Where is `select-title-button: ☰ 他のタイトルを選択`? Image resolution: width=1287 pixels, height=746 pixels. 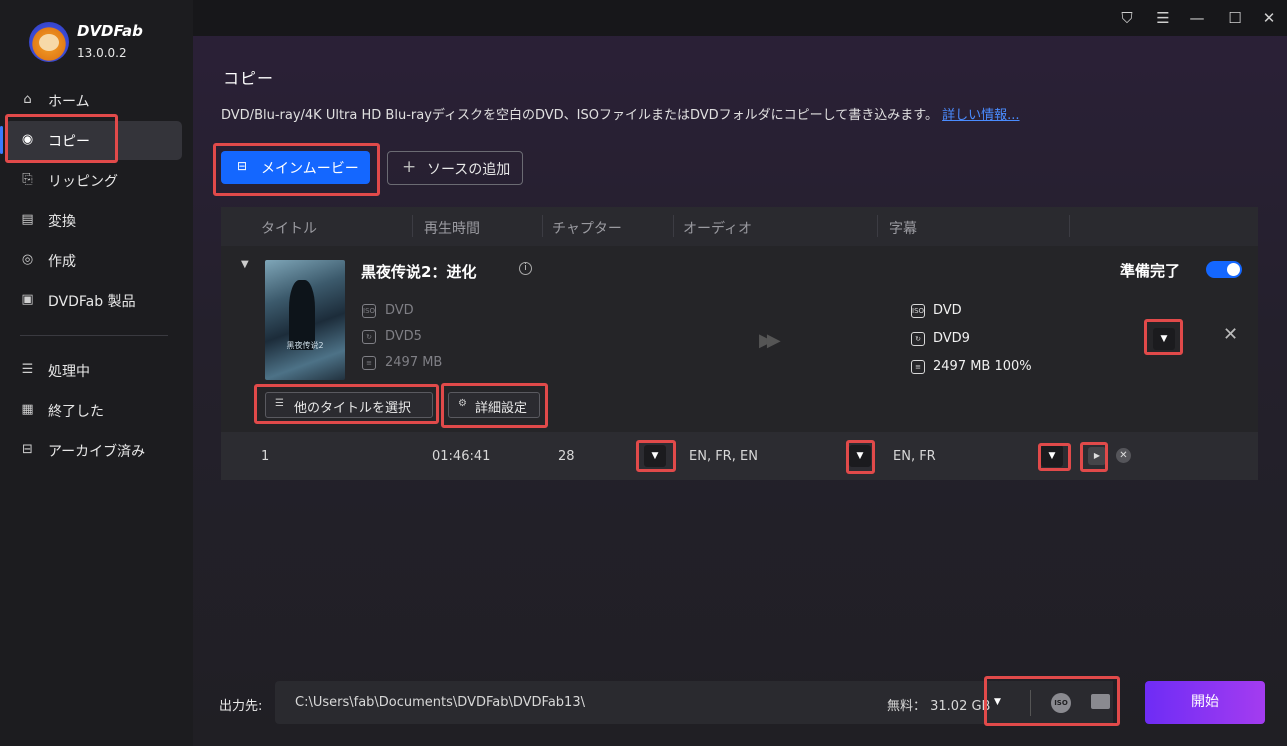 select-title-button: ☰ 他のタイトルを選択 is located at coordinates (349, 405).